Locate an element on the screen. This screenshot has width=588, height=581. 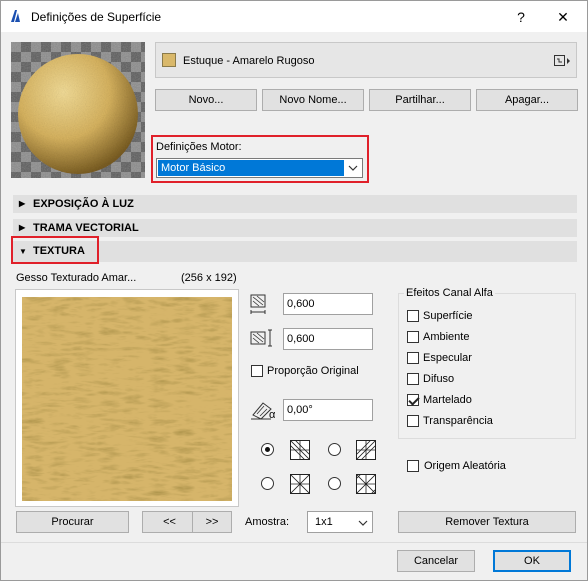
texture-highlight-box is located at coordinates (55, 250).